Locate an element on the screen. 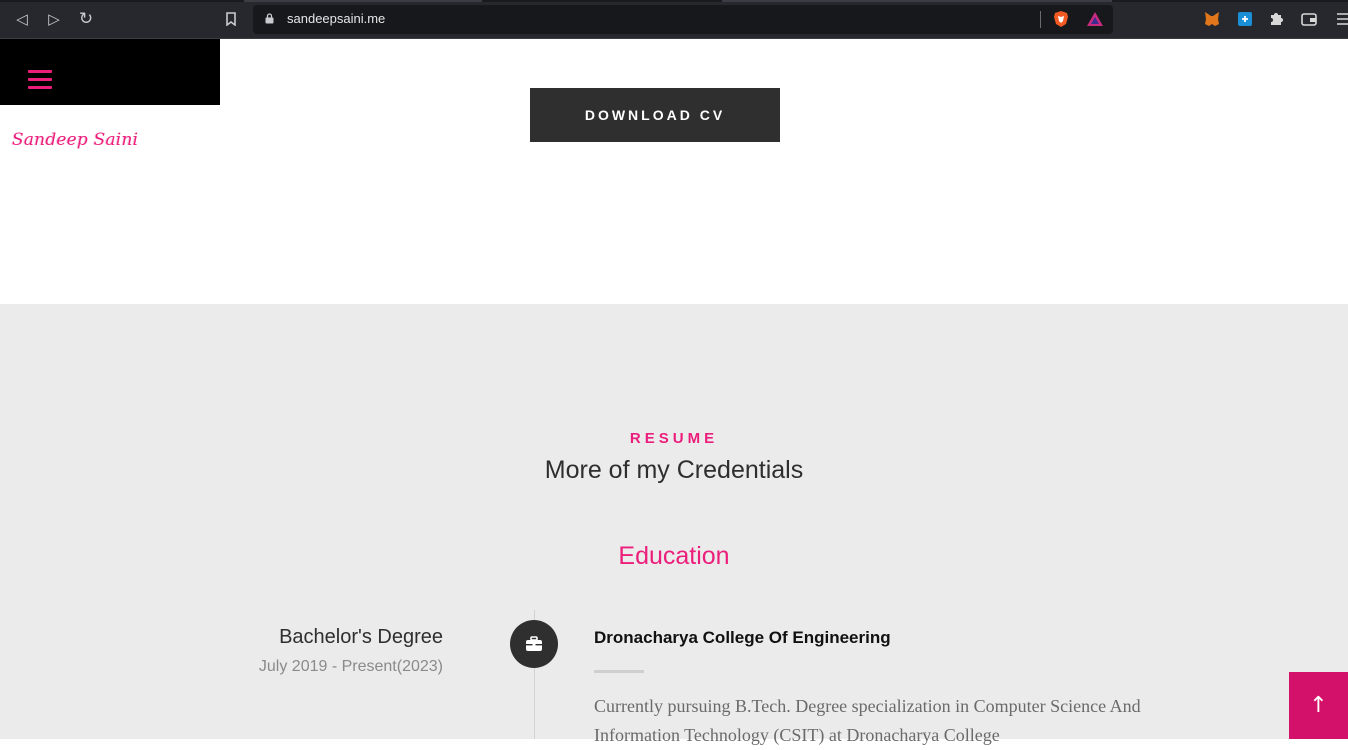 The height and width of the screenshot is (750, 1348). education-heading: Education is located at coordinates (674, 556).